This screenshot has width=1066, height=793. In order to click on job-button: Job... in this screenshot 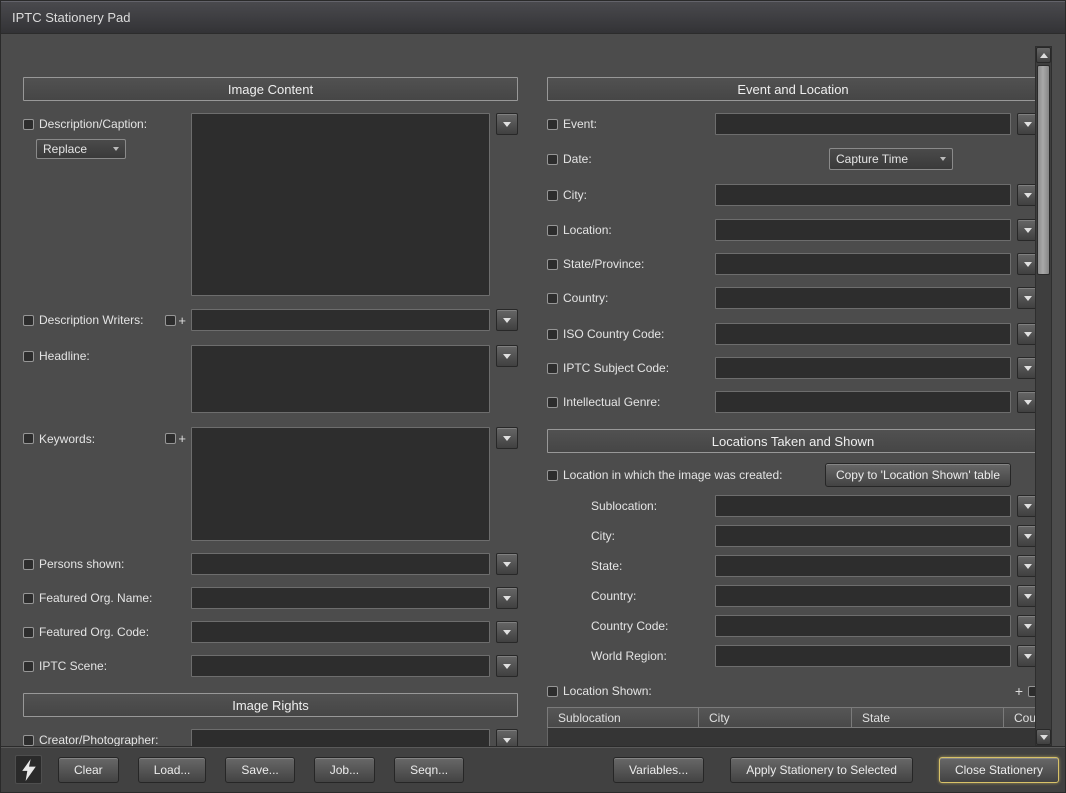, I will do `click(344, 769)`.